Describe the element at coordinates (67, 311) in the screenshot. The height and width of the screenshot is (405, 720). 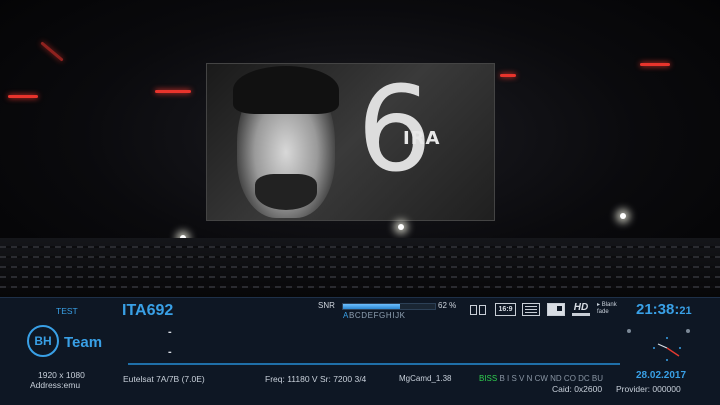
I see `service-label: TEST` at that location.